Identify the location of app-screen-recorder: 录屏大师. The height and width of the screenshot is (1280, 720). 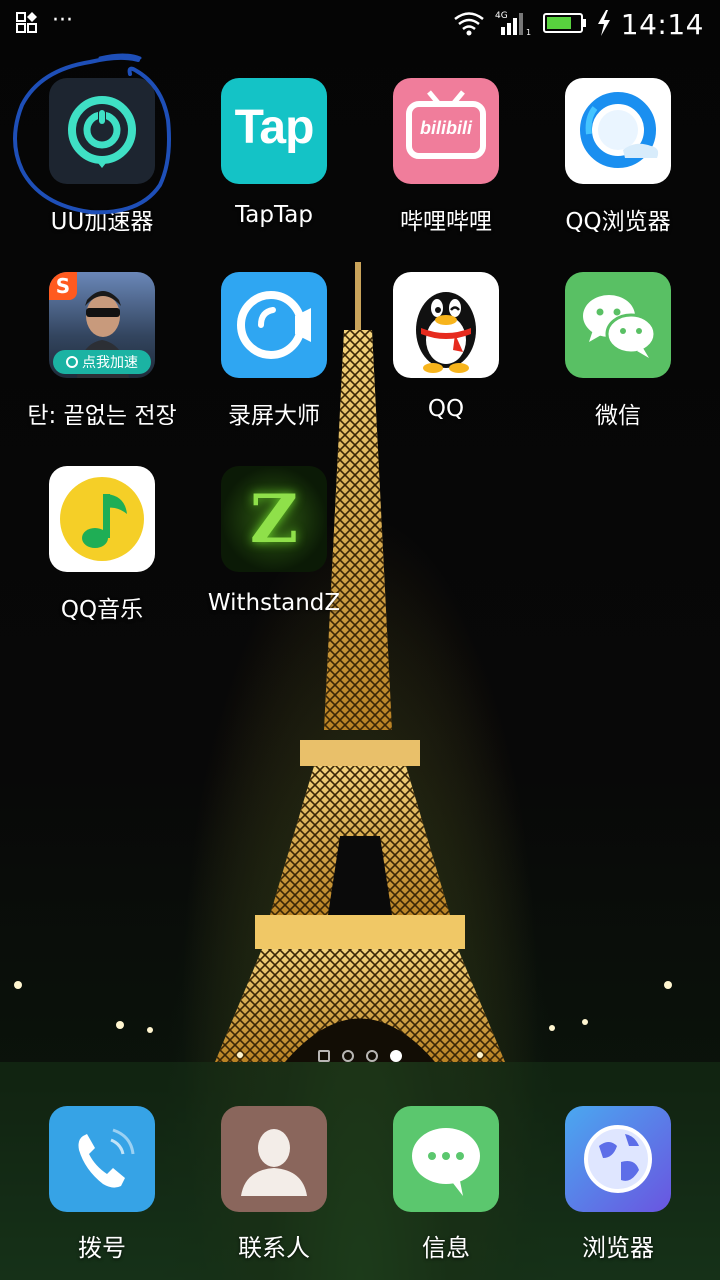
(274, 351).